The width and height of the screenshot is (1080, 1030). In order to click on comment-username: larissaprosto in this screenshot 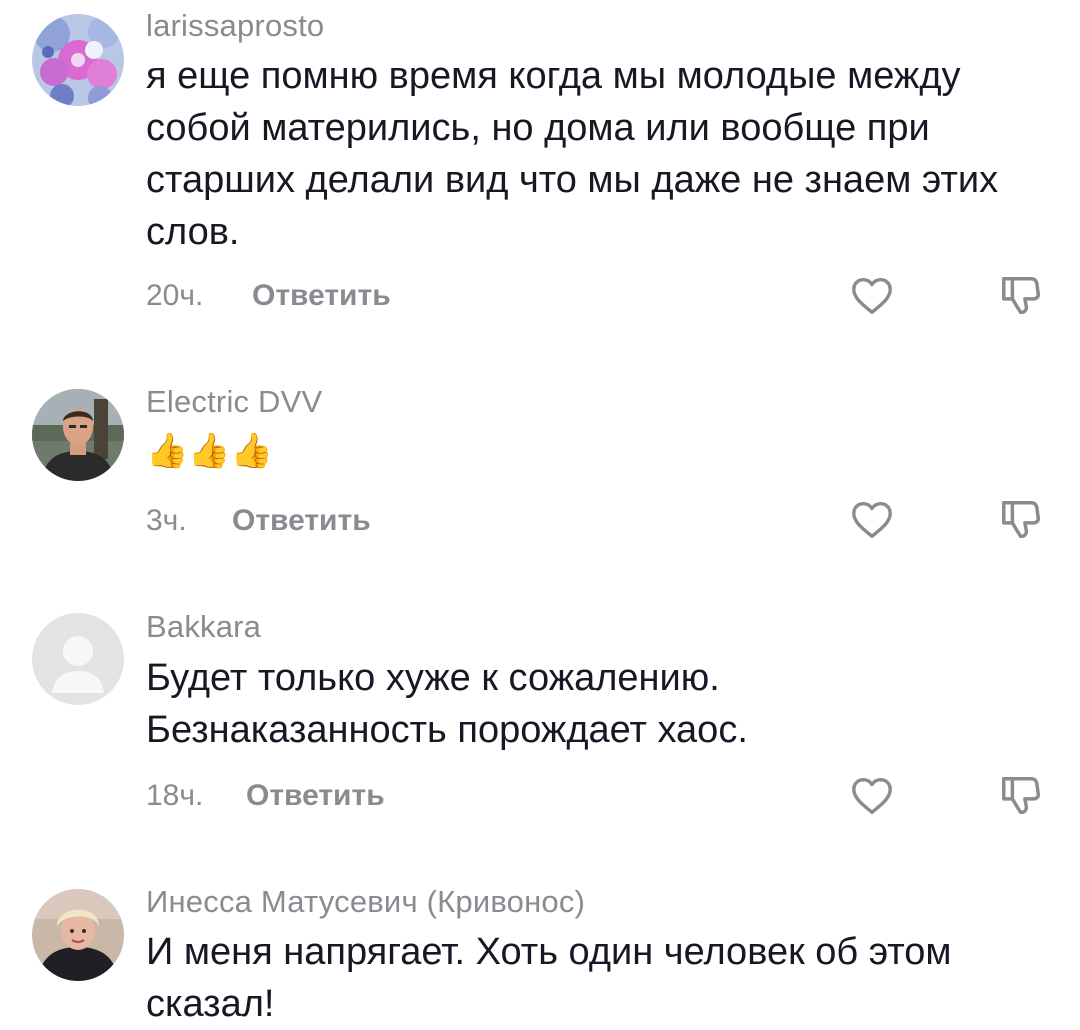, I will do `click(235, 26)`.